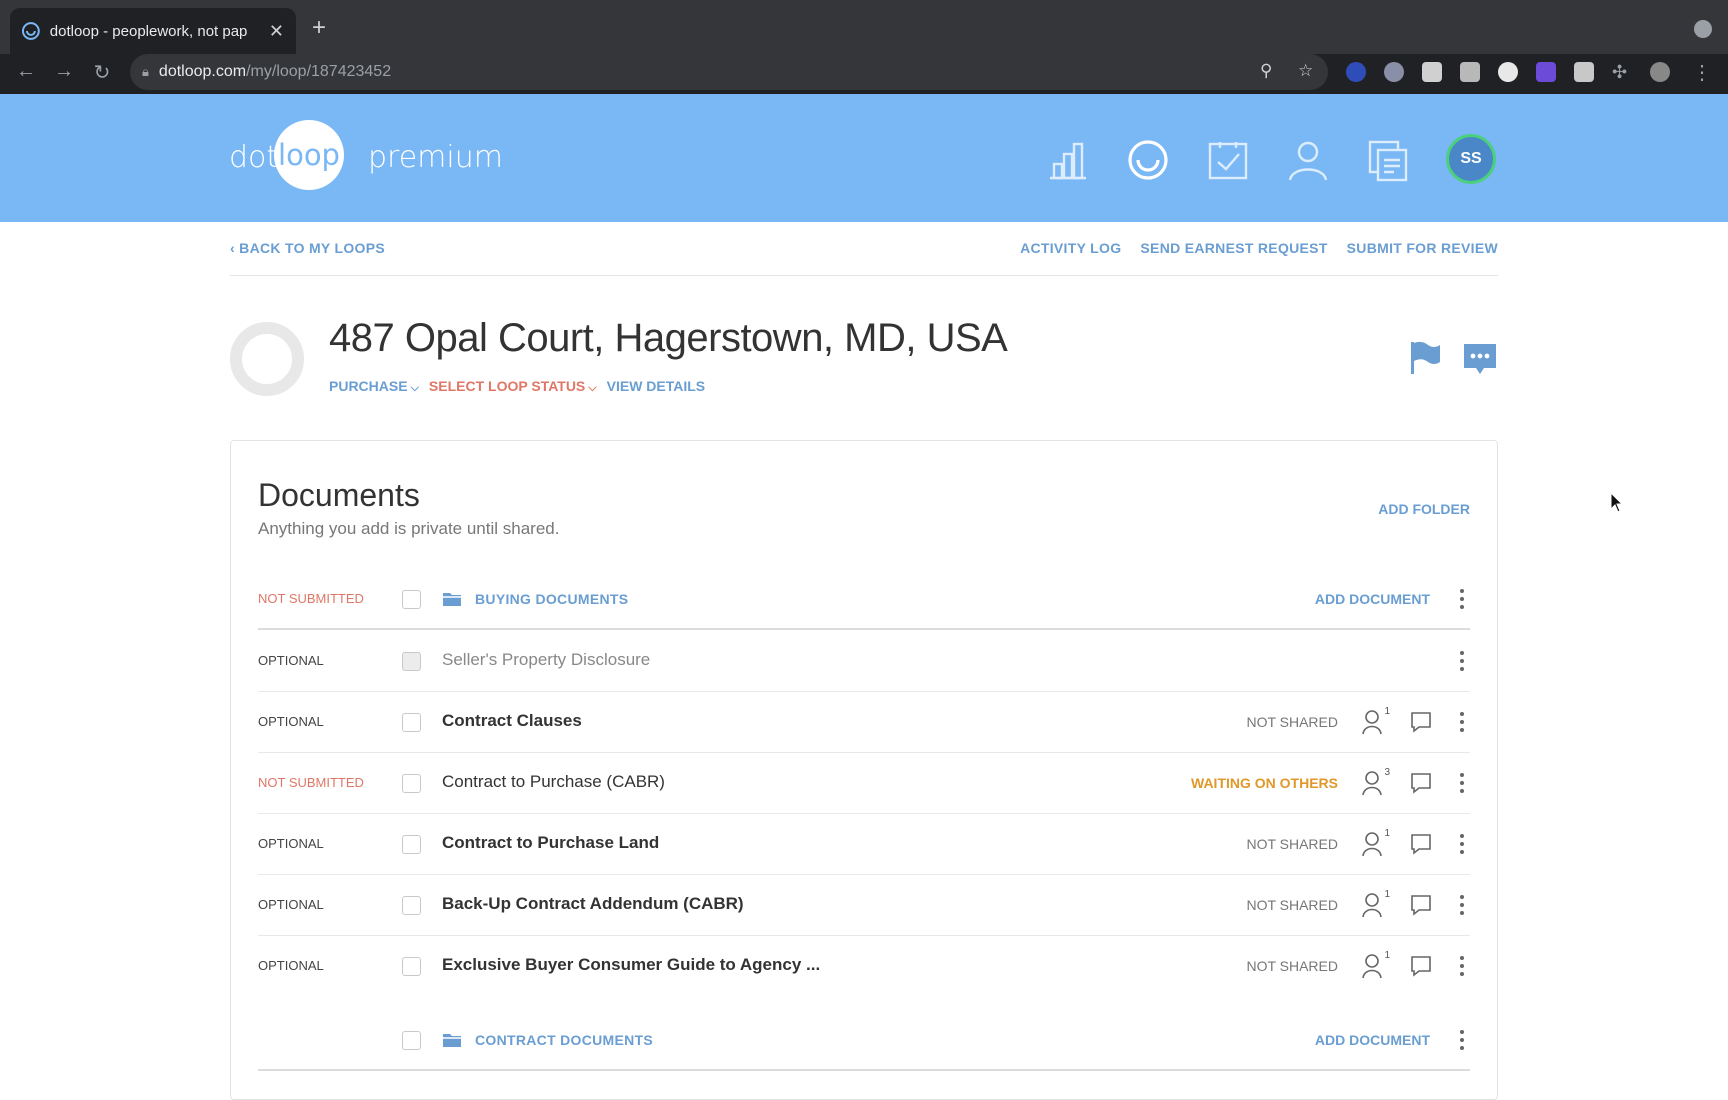 The height and width of the screenshot is (1100, 1728). I want to click on flag-icon, so click(1425, 358).